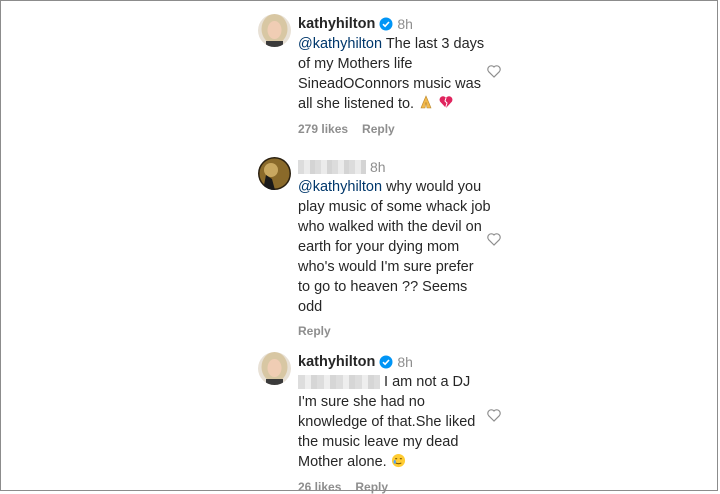 This screenshot has width=720, height=494. I want to click on crying-face-icon, so click(398, 460).